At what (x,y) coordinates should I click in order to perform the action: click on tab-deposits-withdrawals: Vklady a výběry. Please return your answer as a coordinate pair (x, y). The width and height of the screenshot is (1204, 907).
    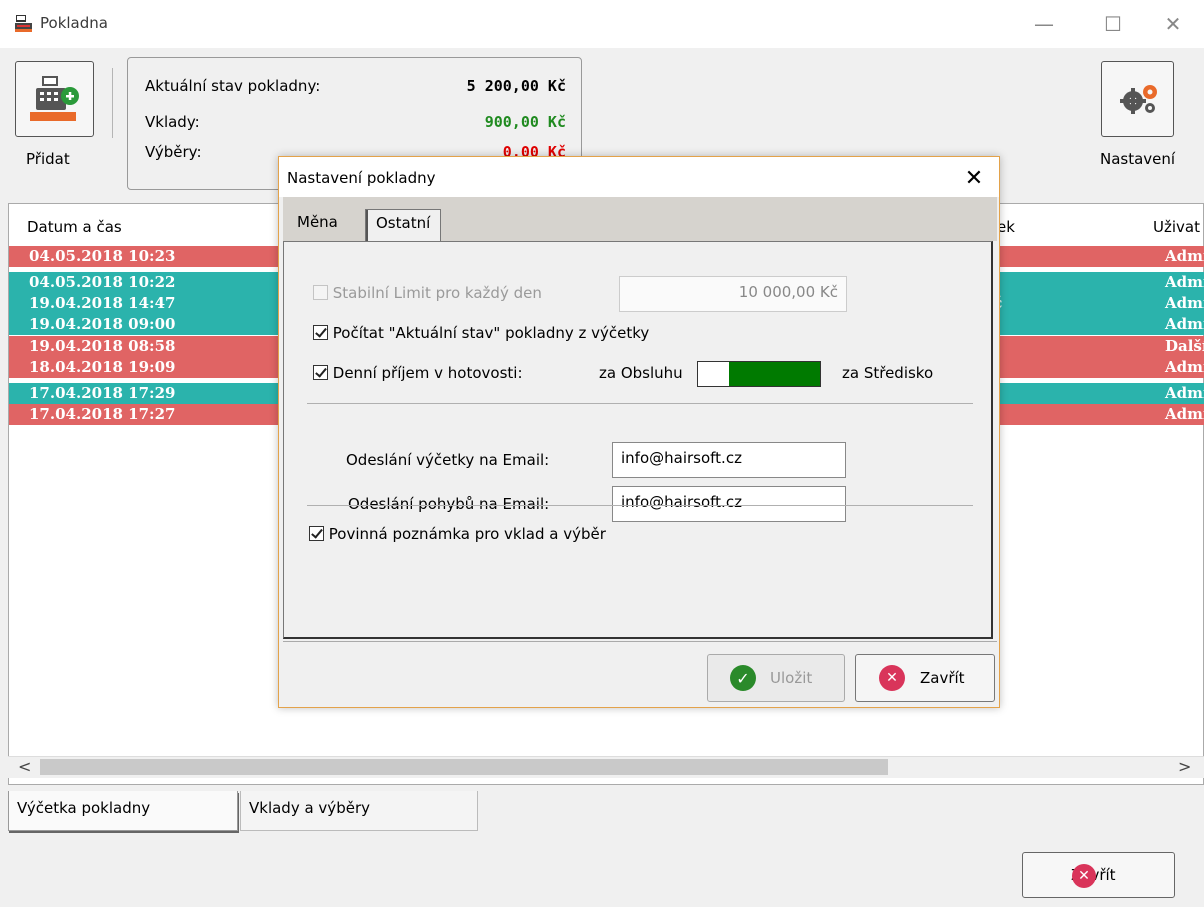
    Looking at the image, I should click on (359, 811).